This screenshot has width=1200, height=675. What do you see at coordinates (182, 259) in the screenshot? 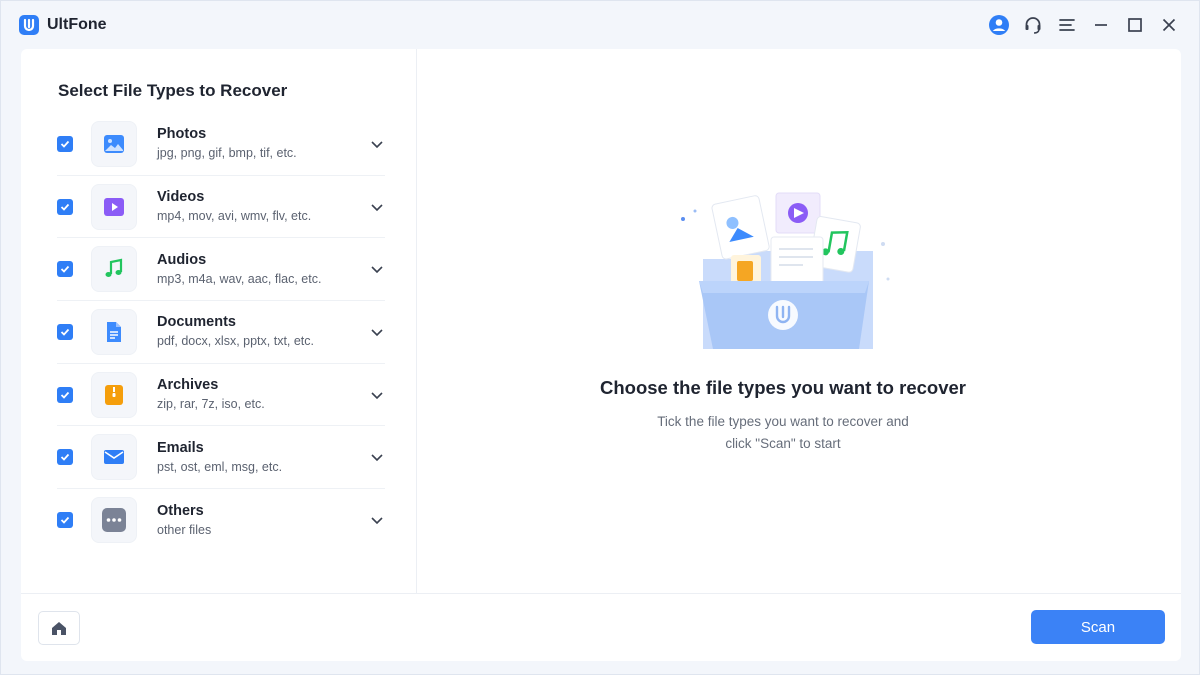
I see `file-type-name: Audios` at bounding box center [182, 259].